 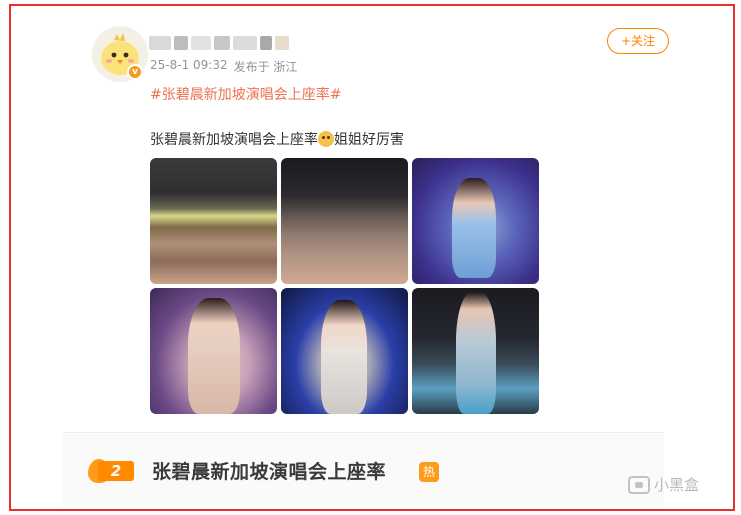 I want to click on surprised-face-icon, so click(x=326, y=139).